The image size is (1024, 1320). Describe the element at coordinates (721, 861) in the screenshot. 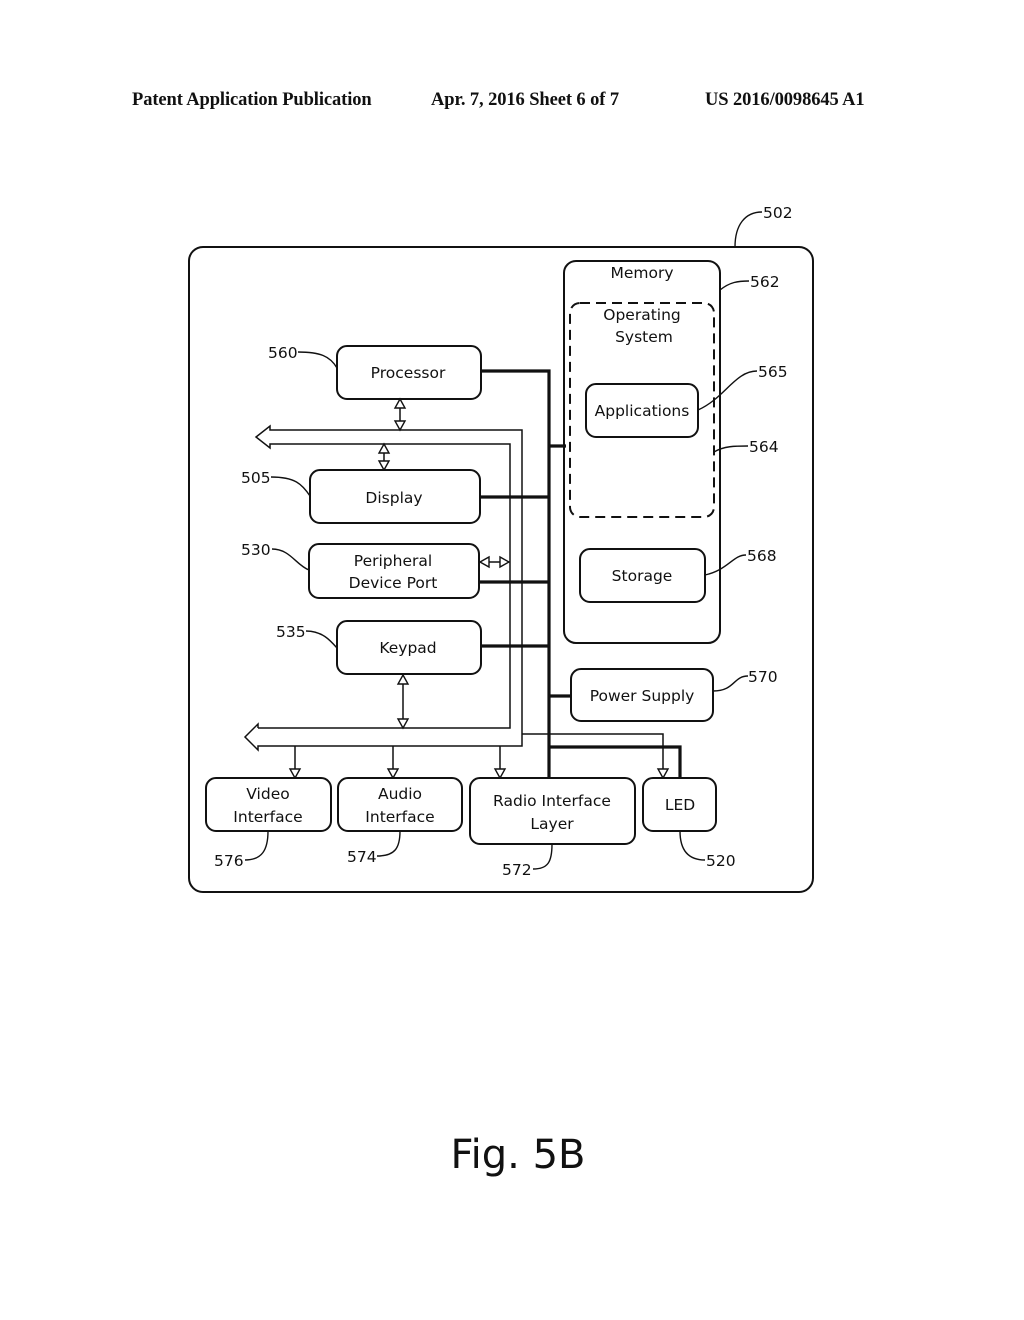

I see `led-ref: 520` at that location.